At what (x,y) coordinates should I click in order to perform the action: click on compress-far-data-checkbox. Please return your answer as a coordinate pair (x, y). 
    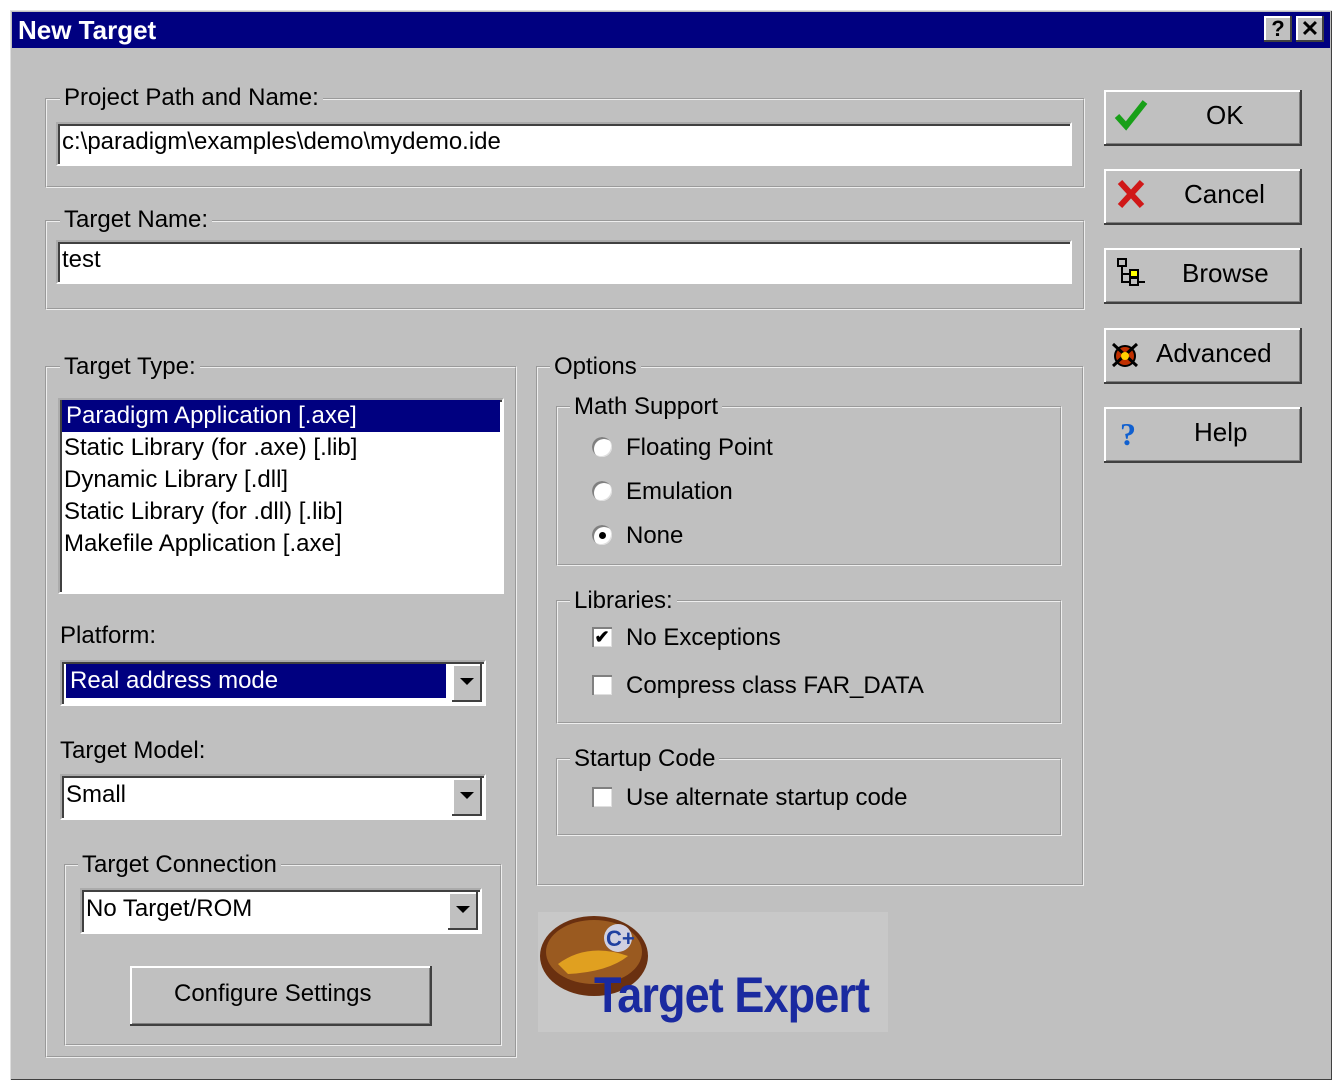
    Looking at the image, I should click on (602, 685).